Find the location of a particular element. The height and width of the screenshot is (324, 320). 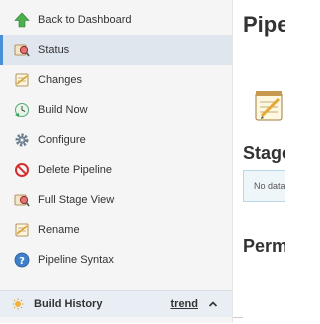

sidebar-item-back-to-dashboard: Back to Dashboard is located at coordinates (116, 20).